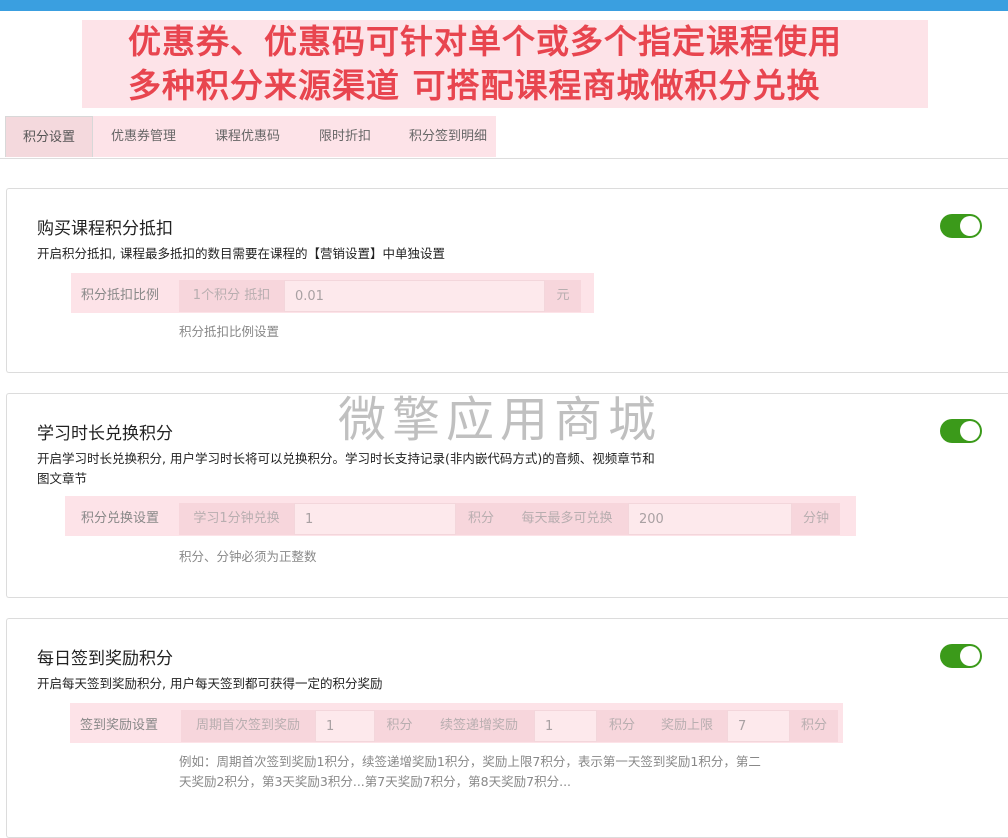 The image size is (1008, 838). I want to click on study-title: 学习时长兑换积分, so click(105, 434).